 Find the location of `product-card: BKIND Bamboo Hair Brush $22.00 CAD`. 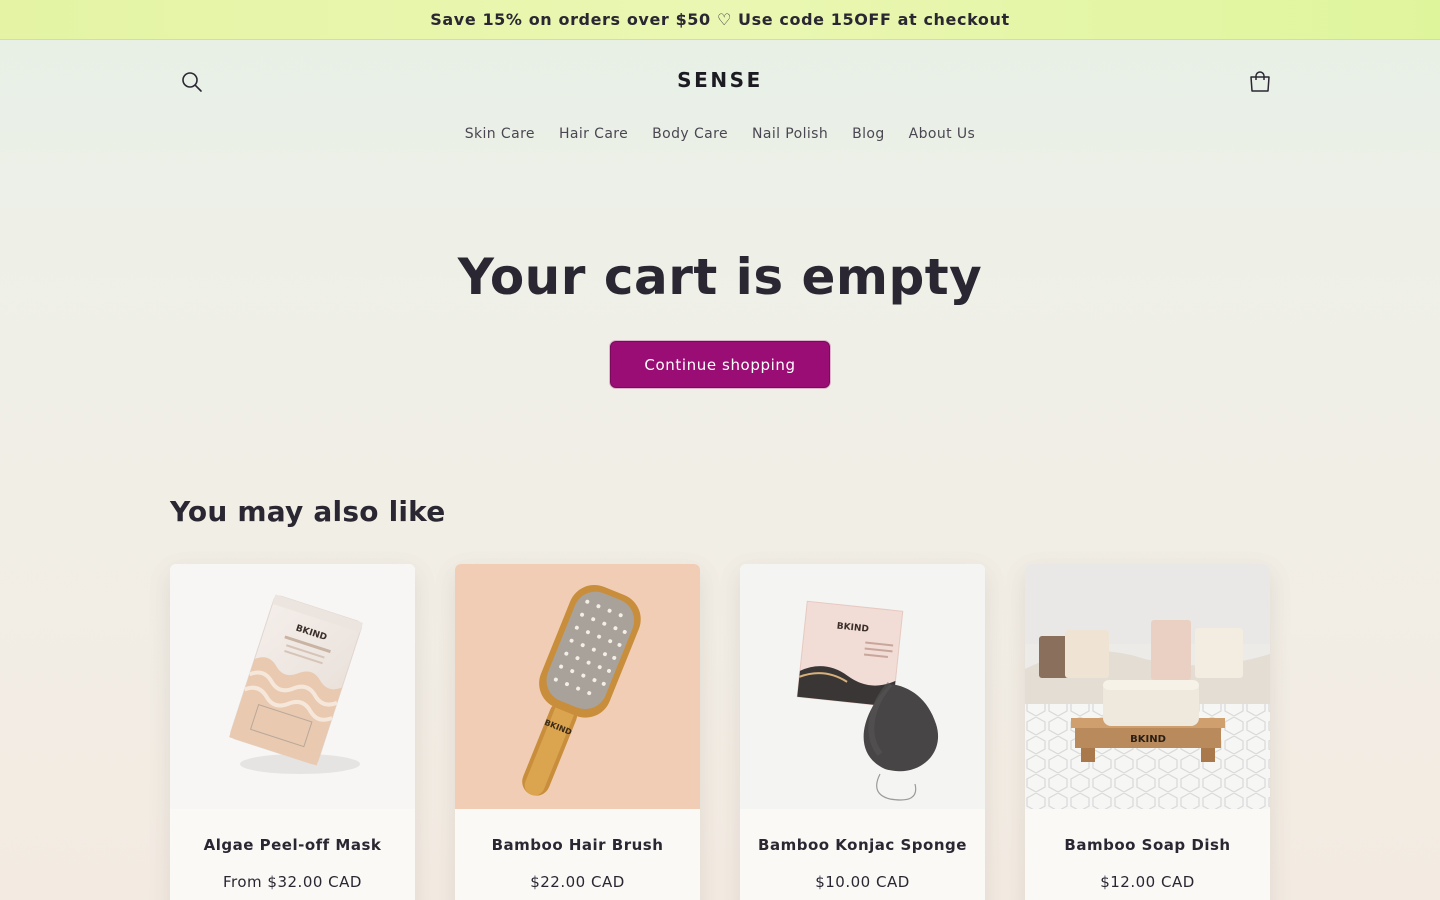

product-card: BKIND Bamboo Hair Brush $22.00 CAD is located at coordinates (577, 732).